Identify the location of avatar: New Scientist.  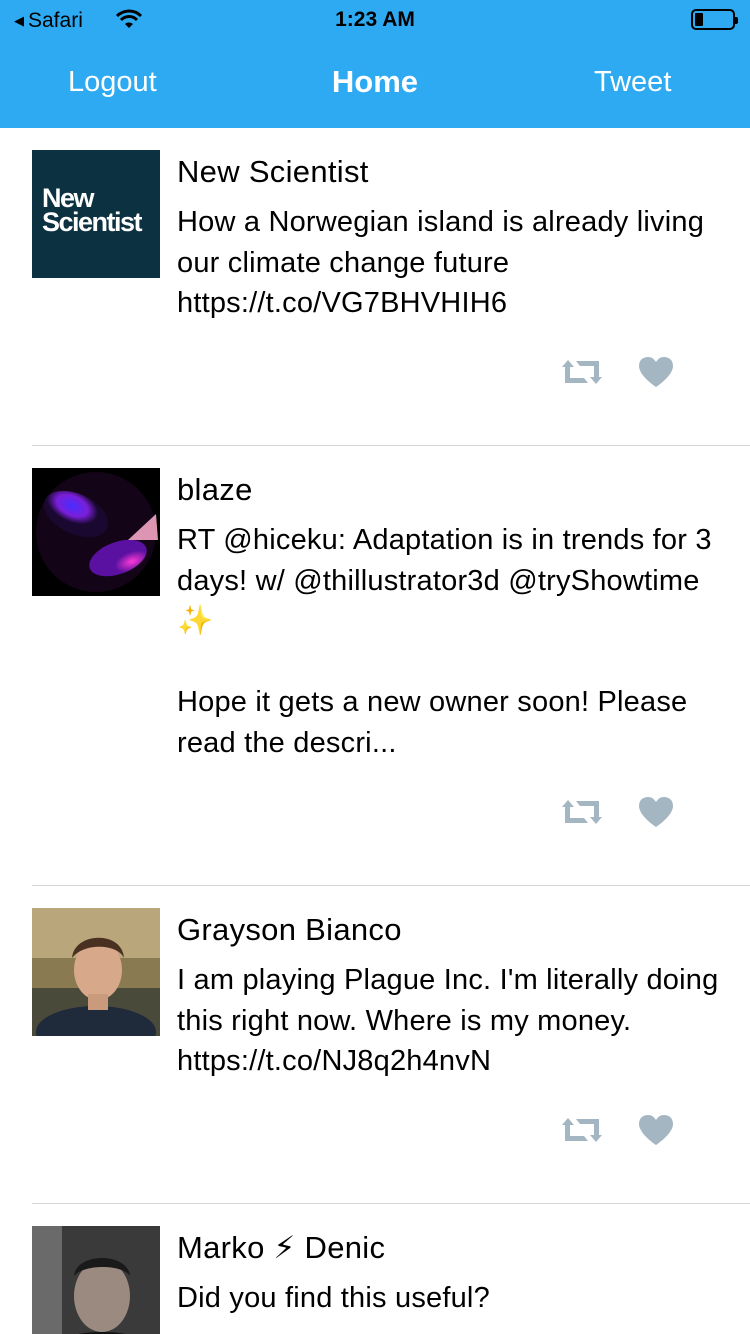
(96, 214).